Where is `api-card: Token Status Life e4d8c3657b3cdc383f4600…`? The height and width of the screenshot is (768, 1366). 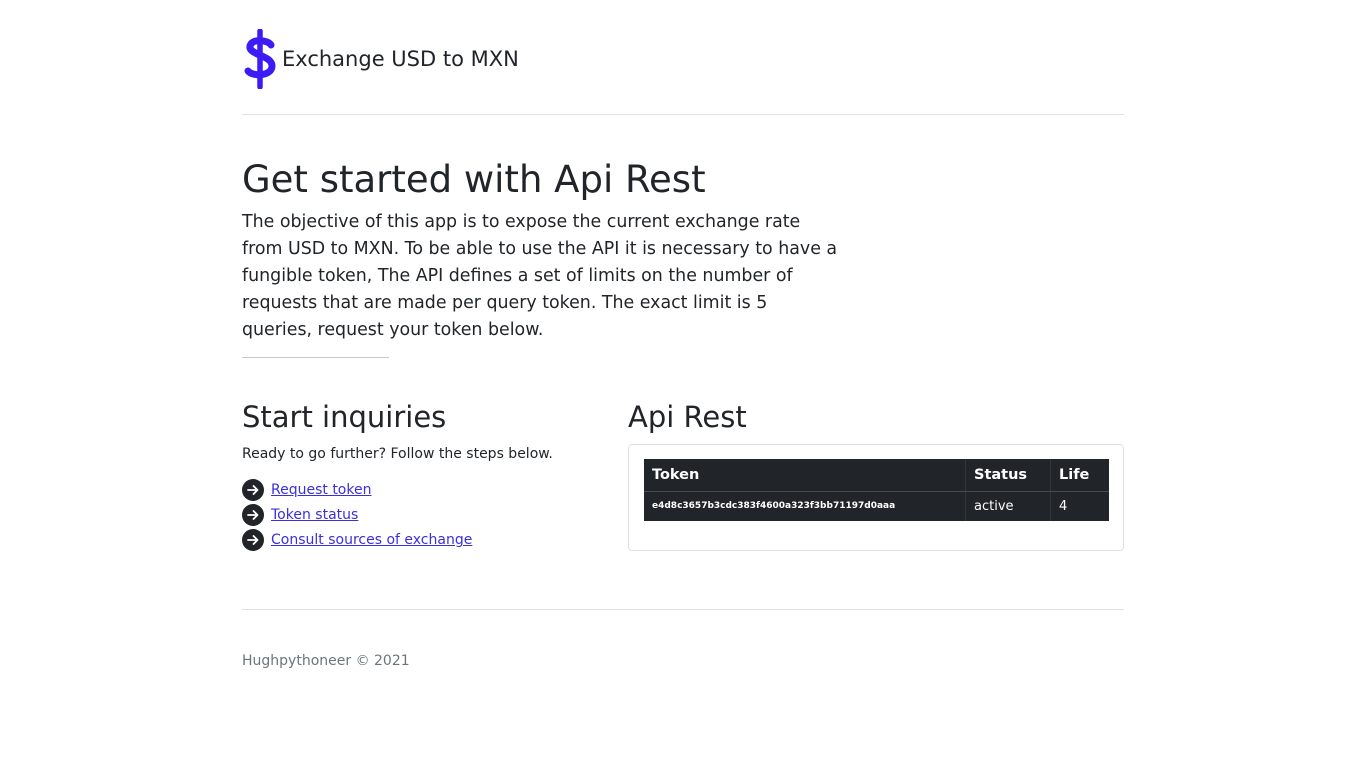 api-card: Token Status Life e4d8c3657b3cdc383f4600… is located at coordinates (876, 497).